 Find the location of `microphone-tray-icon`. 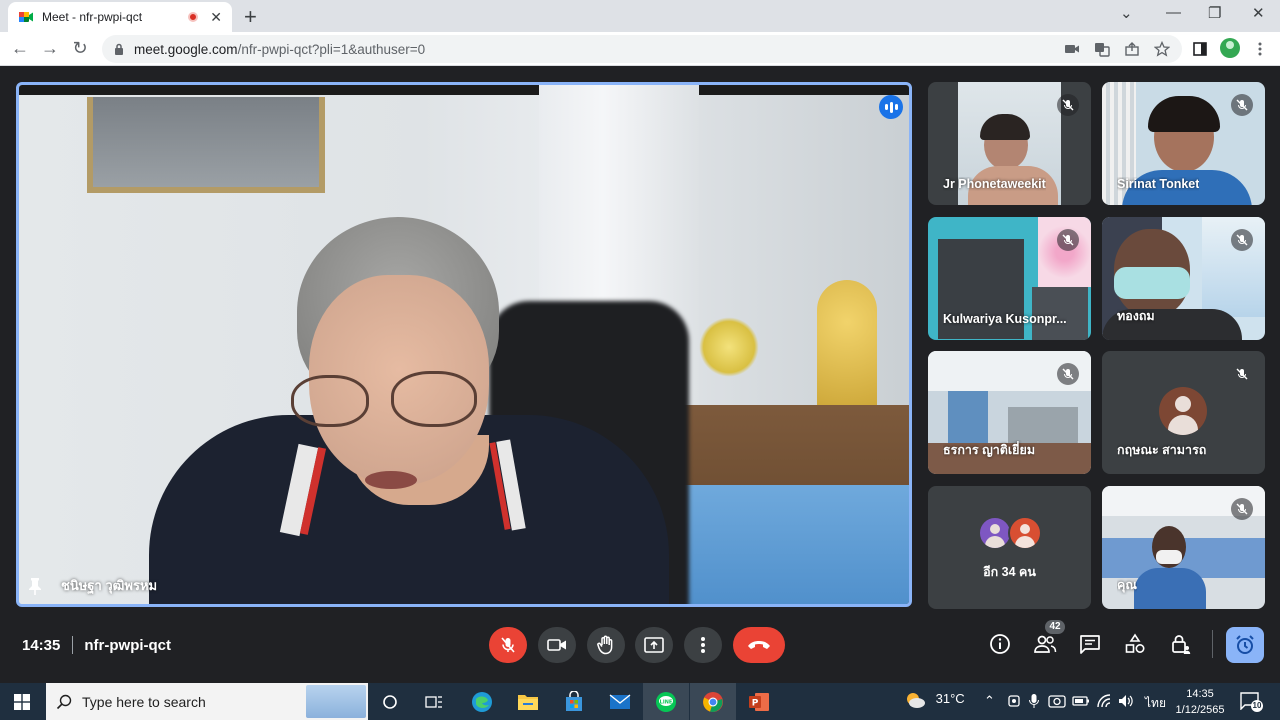

microphone-tray-icon is located at coordinates (1034, 701).